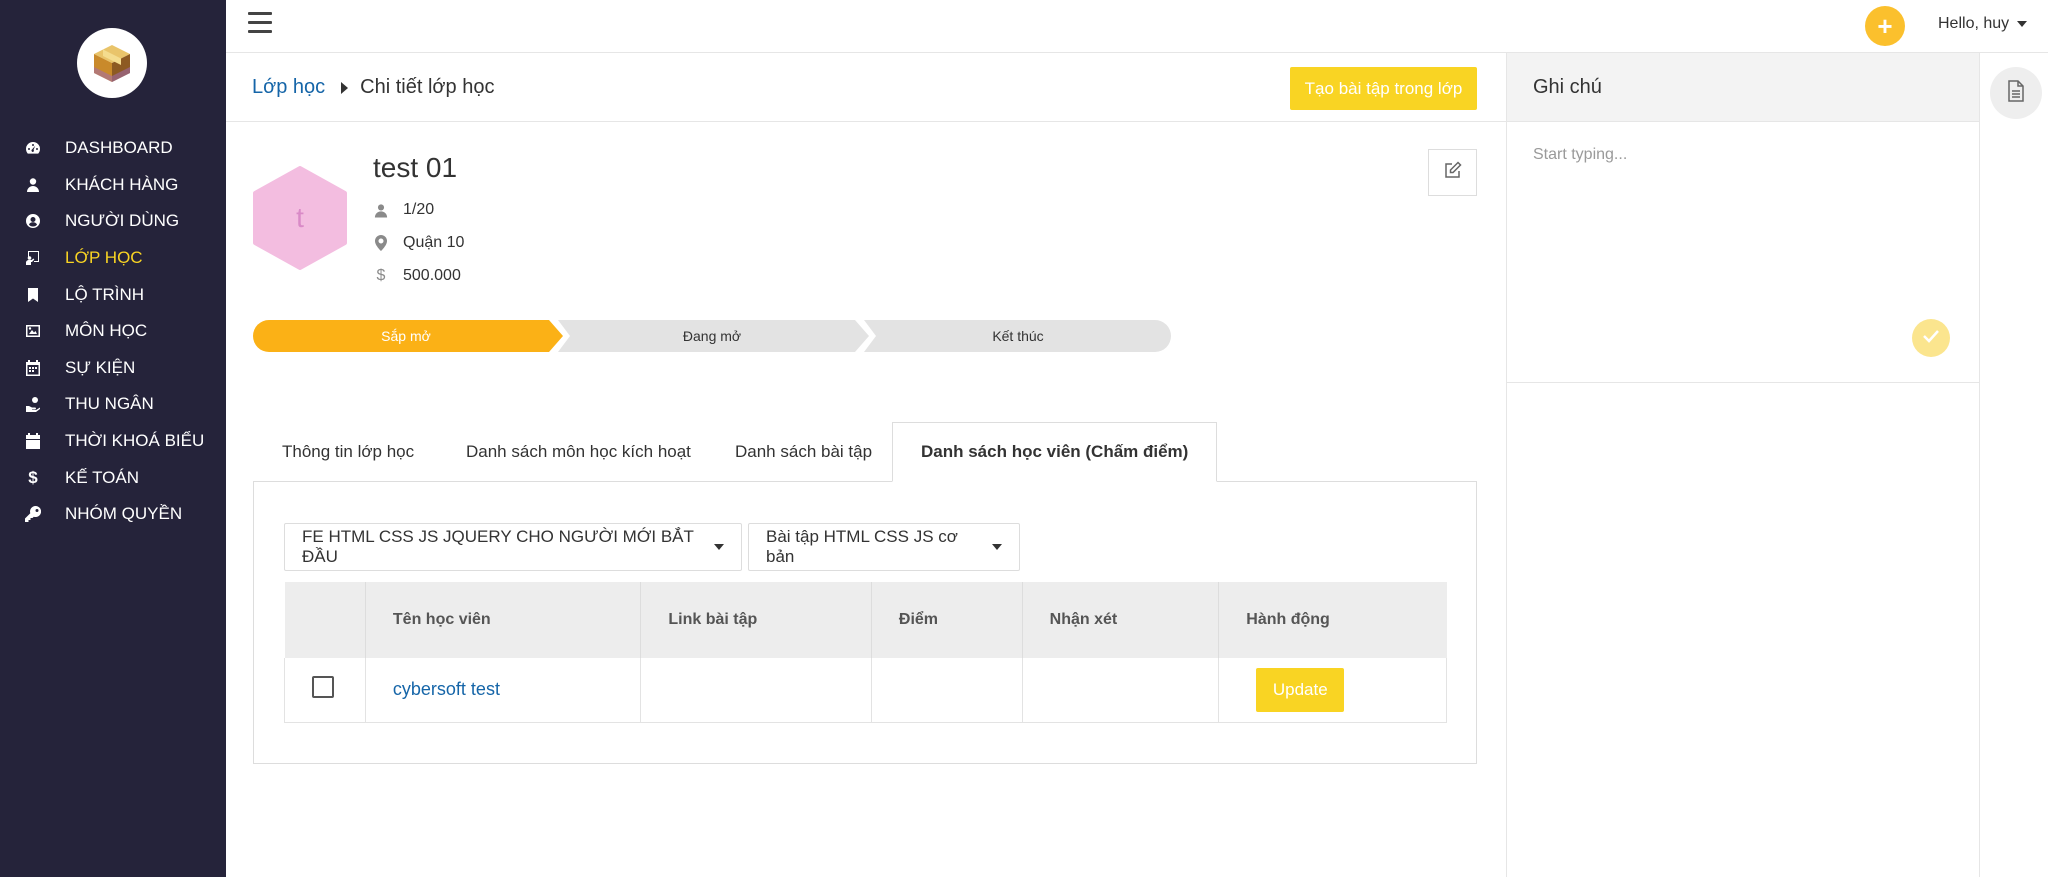 The image size is (2048, 877). What do you see at coordinates (1743, 252) in the screenshot?
I see `notes-body` at bounding box center [1743, 252].